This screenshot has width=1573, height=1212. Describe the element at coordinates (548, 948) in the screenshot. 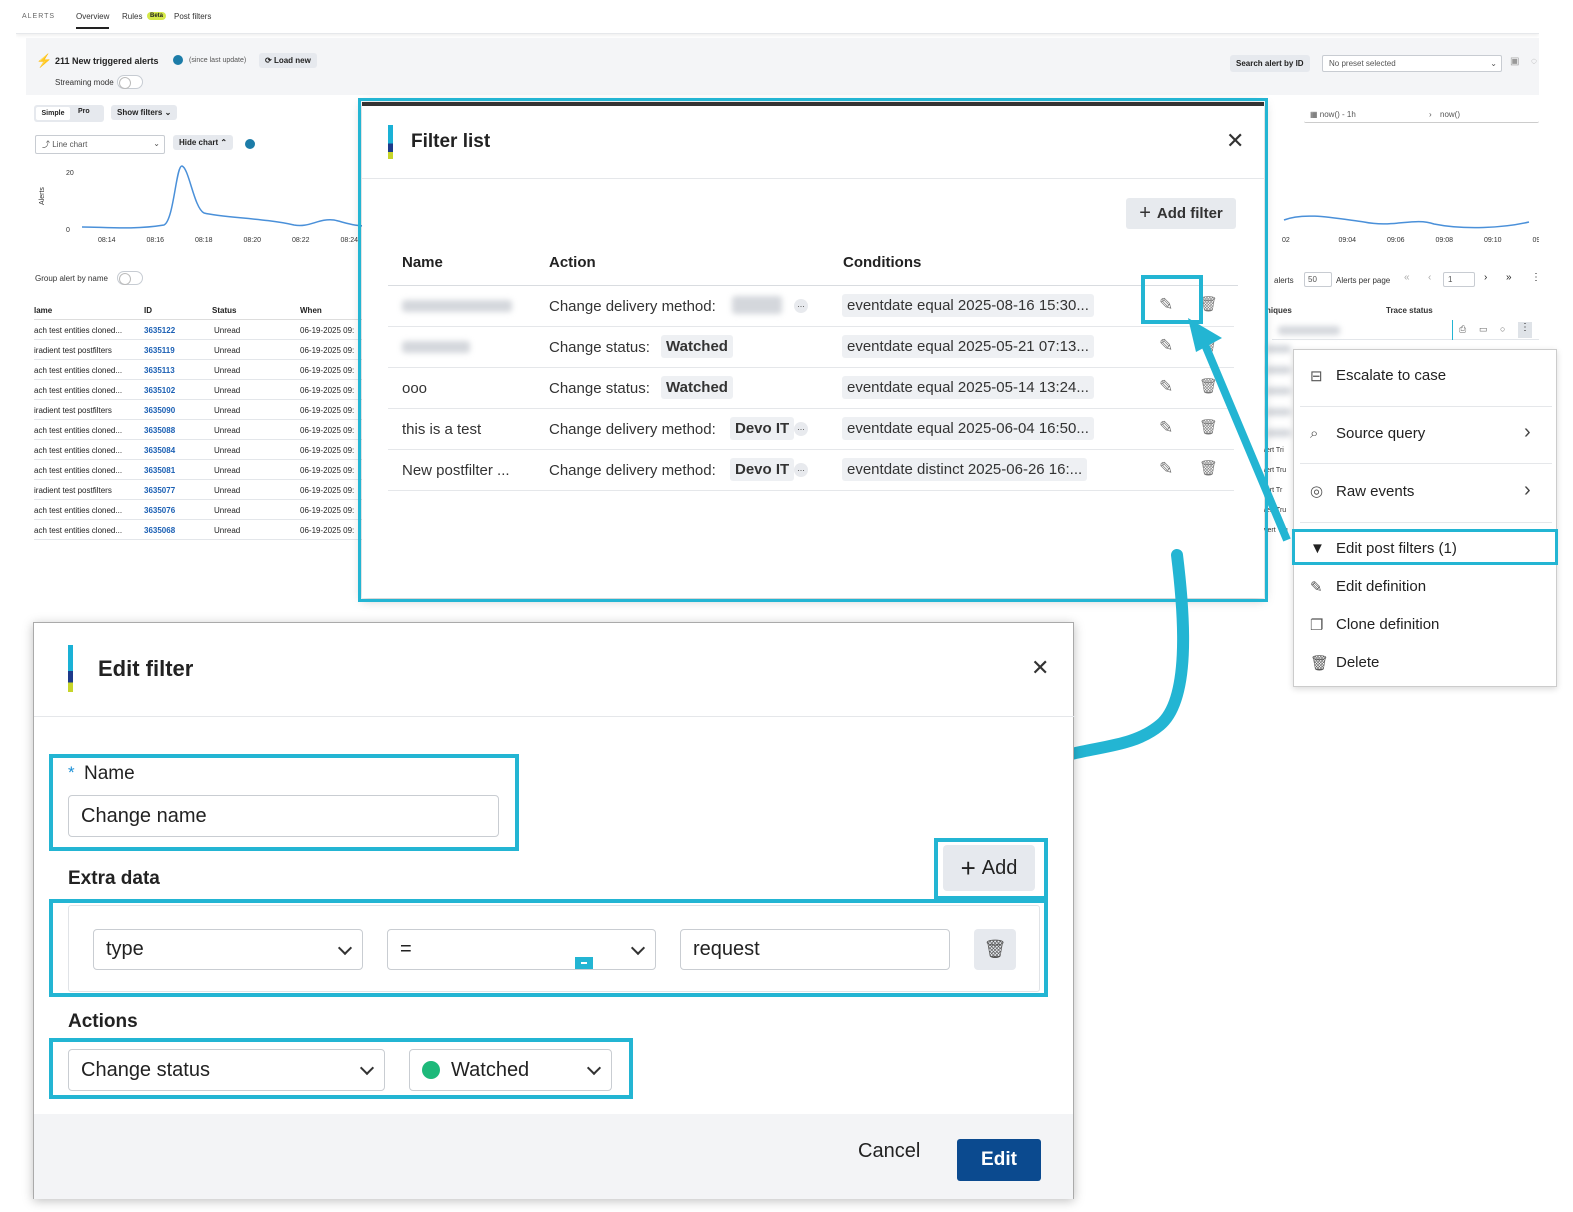

I see `extra-data-highlight` at that location.